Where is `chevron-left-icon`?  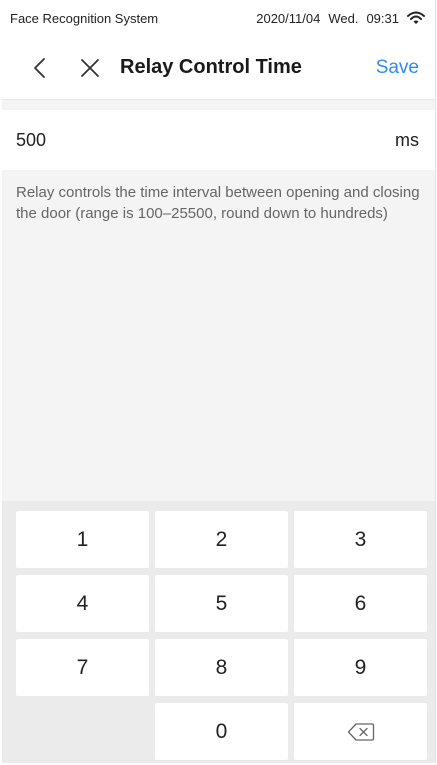
chevron-left-icon is located at coordinates (39, 67).